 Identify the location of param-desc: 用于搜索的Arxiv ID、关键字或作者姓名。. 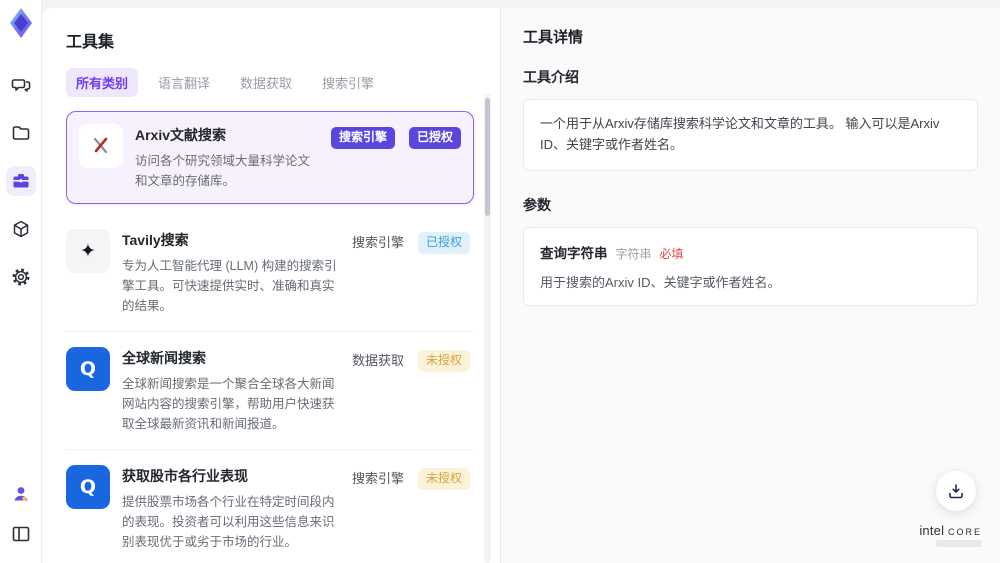
(660, 282).